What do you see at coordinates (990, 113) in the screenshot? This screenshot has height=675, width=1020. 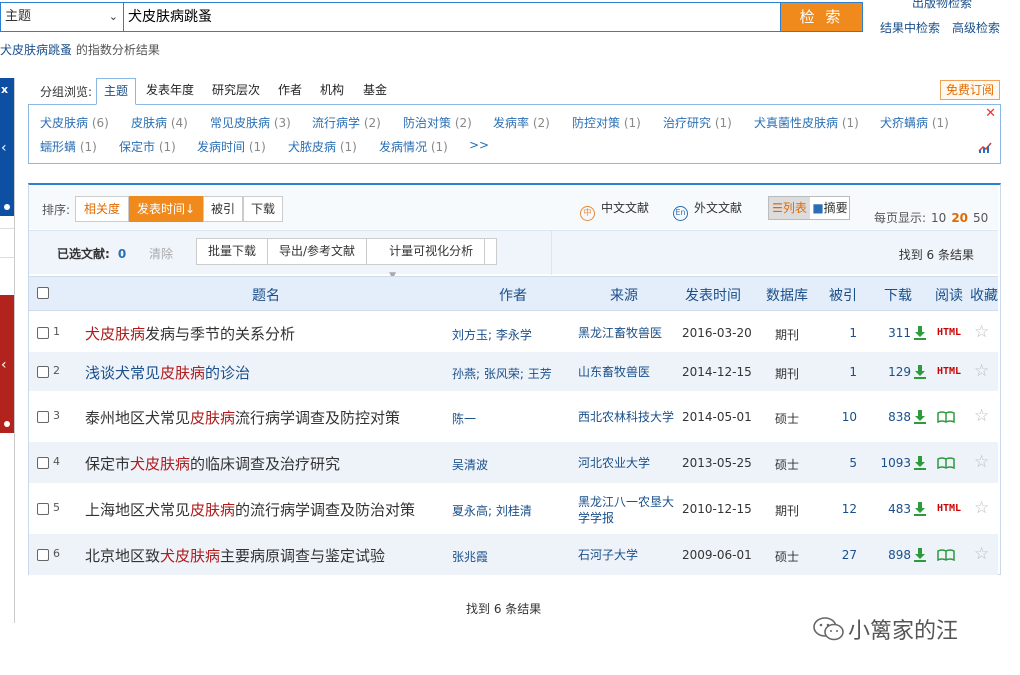 I see `close-icon: ✕` at bounding box center [990, 113].